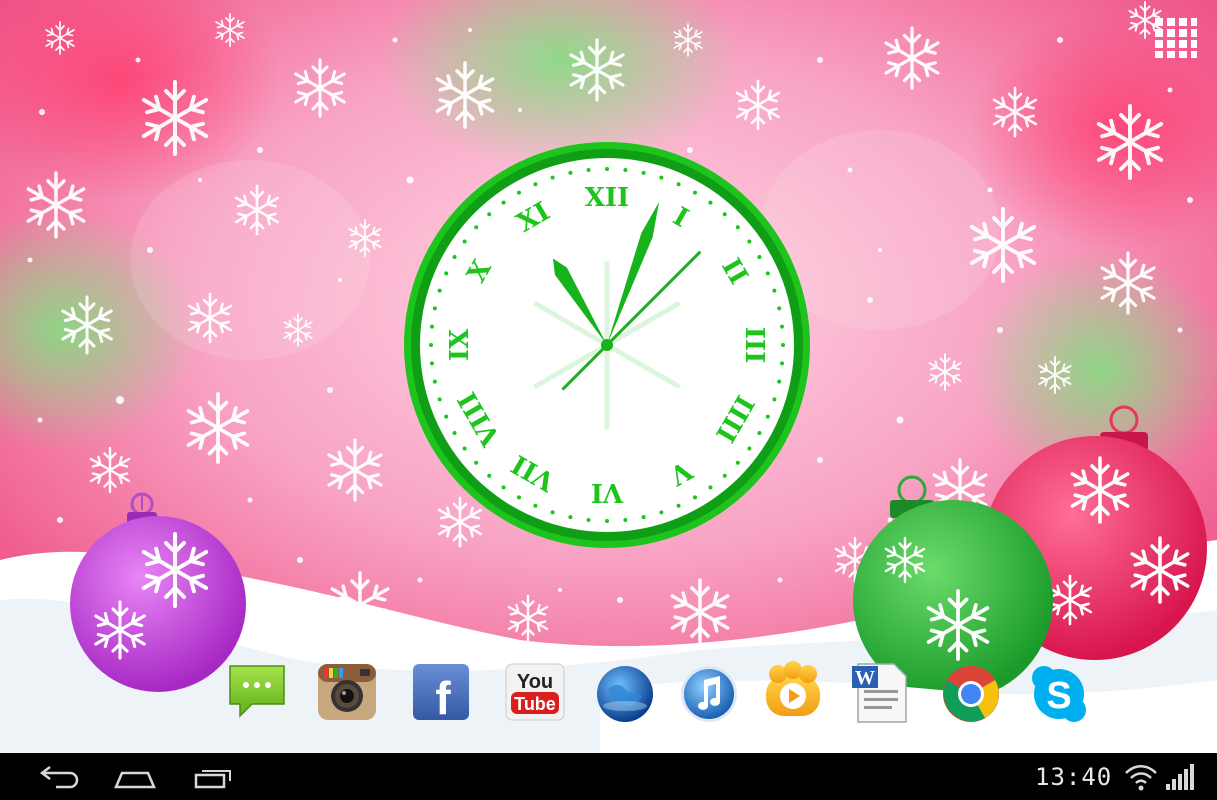 The width and height of the screenshot is (1217, 800). Describe the element at coordinates (535, 704) in the screenshot. I see `svg-text: Tube` at that location.